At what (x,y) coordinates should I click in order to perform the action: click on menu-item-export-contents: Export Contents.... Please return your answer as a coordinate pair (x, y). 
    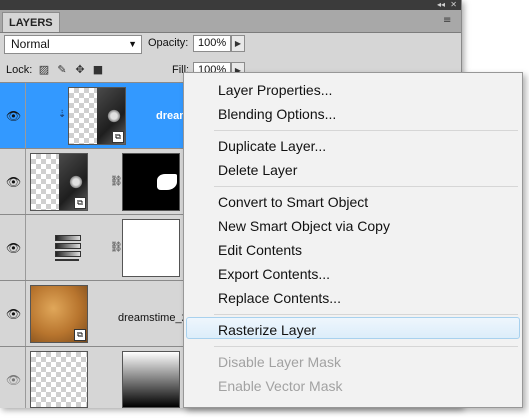
    Looking at the image, I should click on (274, 274).